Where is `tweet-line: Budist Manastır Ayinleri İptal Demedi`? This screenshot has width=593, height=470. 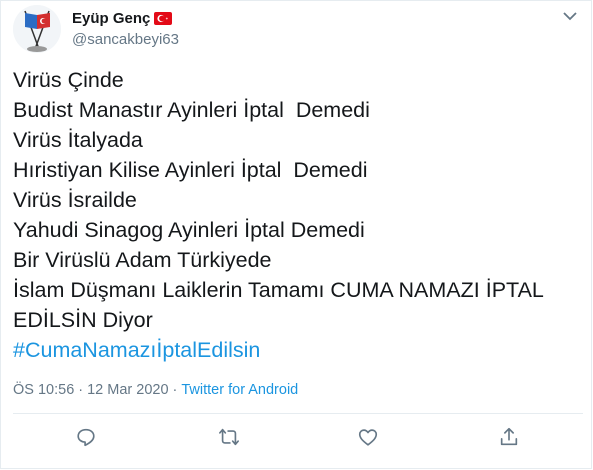 tweet-line: Budist Manastır Ayinleri İptal Demedi is located at coordinates (191, 110).